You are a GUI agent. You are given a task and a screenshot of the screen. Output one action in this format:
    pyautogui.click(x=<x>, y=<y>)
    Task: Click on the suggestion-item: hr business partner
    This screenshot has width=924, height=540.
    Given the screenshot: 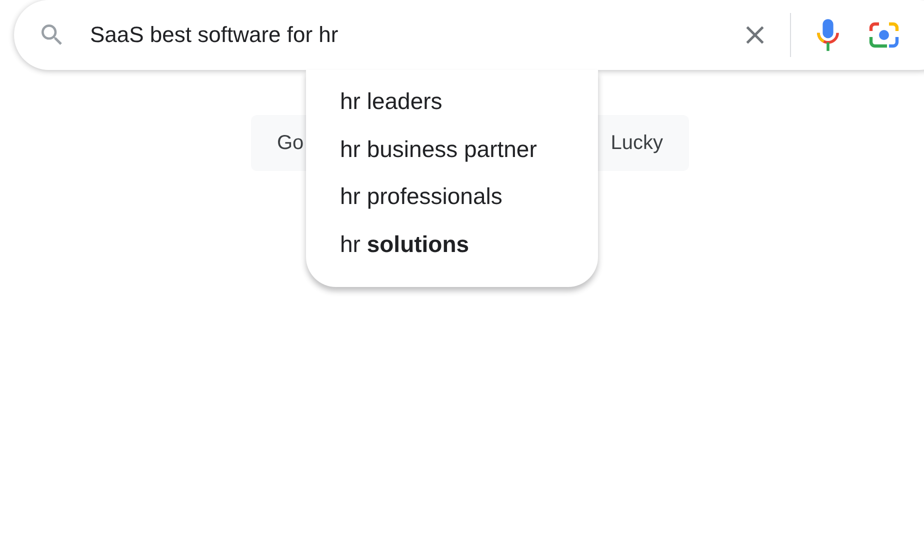 What is the action you would take?
    pyautogui.click(x=452, y=149)
    